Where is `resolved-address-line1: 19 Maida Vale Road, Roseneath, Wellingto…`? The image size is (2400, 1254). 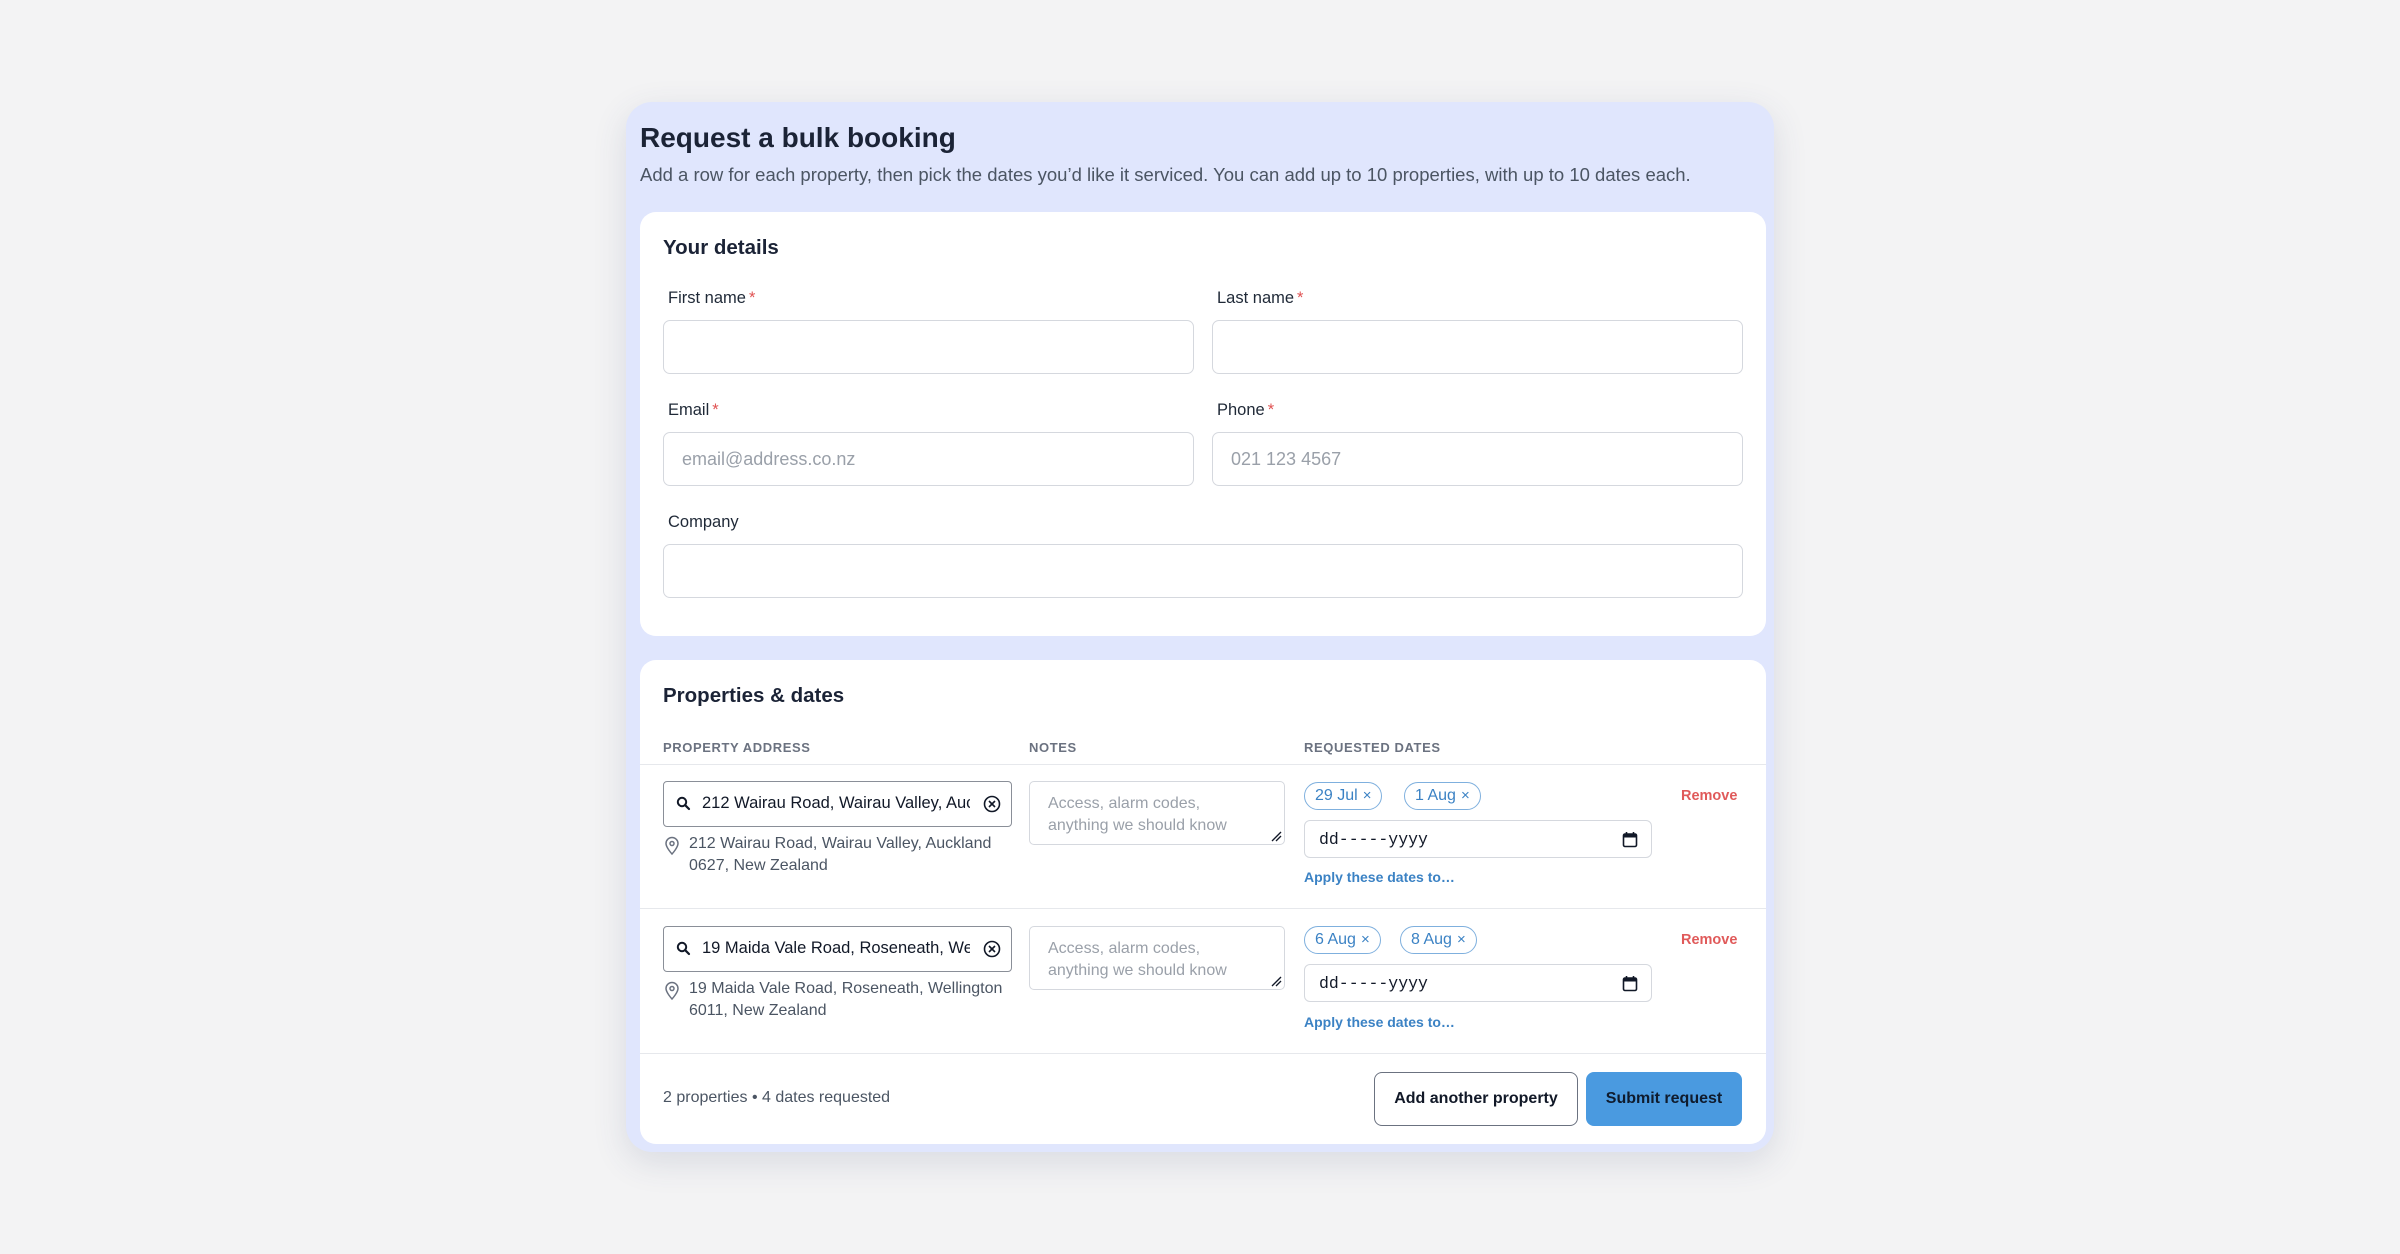
resolved-address-line1: 19 Maida Vale Road, Roseneath, Wellingto… is located at coordinates (846, 988).